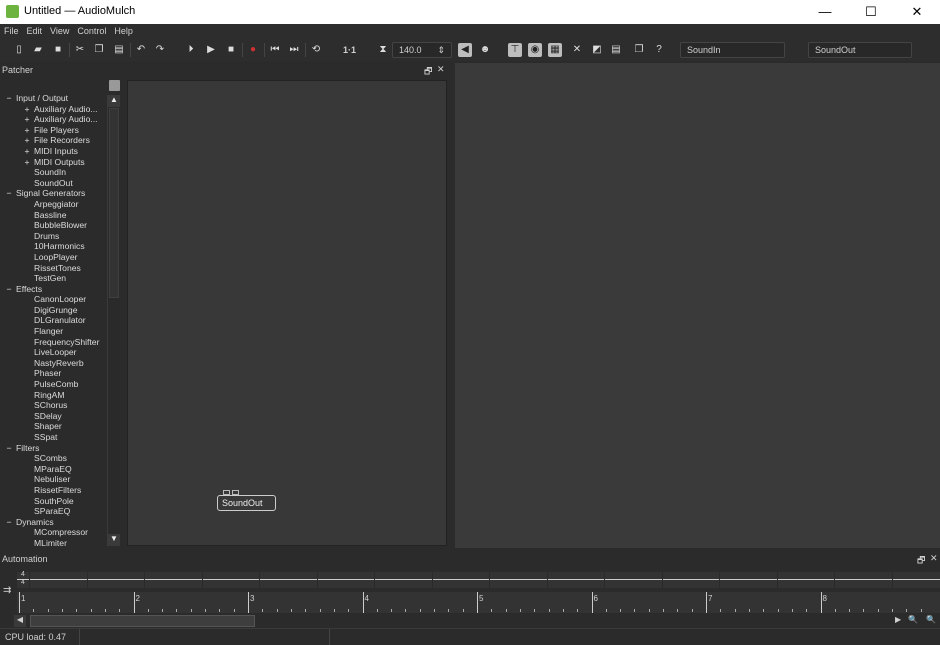 This screenshot has width=940, height=645. I want to click on follow-icon: ⇉, so click(7, 590).